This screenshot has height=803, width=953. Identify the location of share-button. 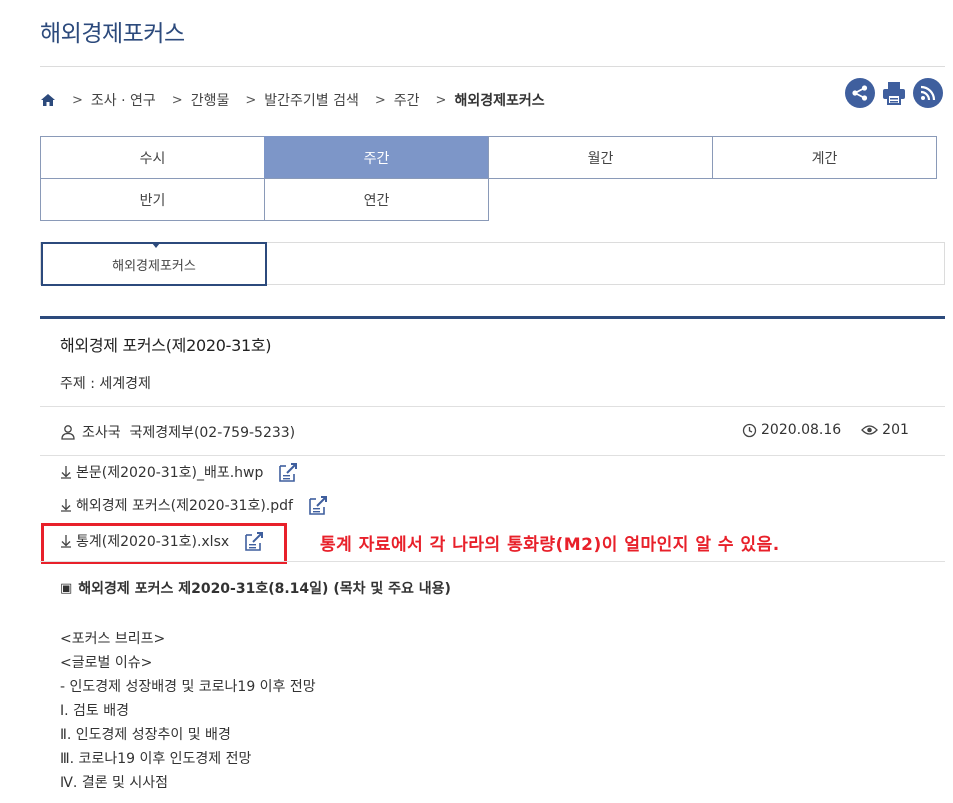
(860, 93).